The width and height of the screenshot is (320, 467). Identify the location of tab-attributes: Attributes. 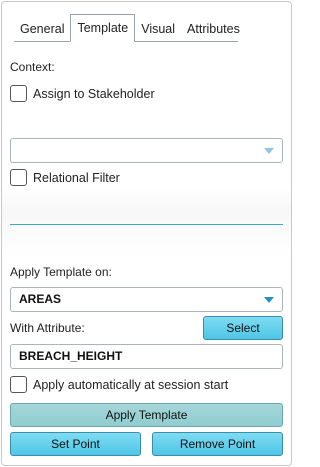
(213, 29).